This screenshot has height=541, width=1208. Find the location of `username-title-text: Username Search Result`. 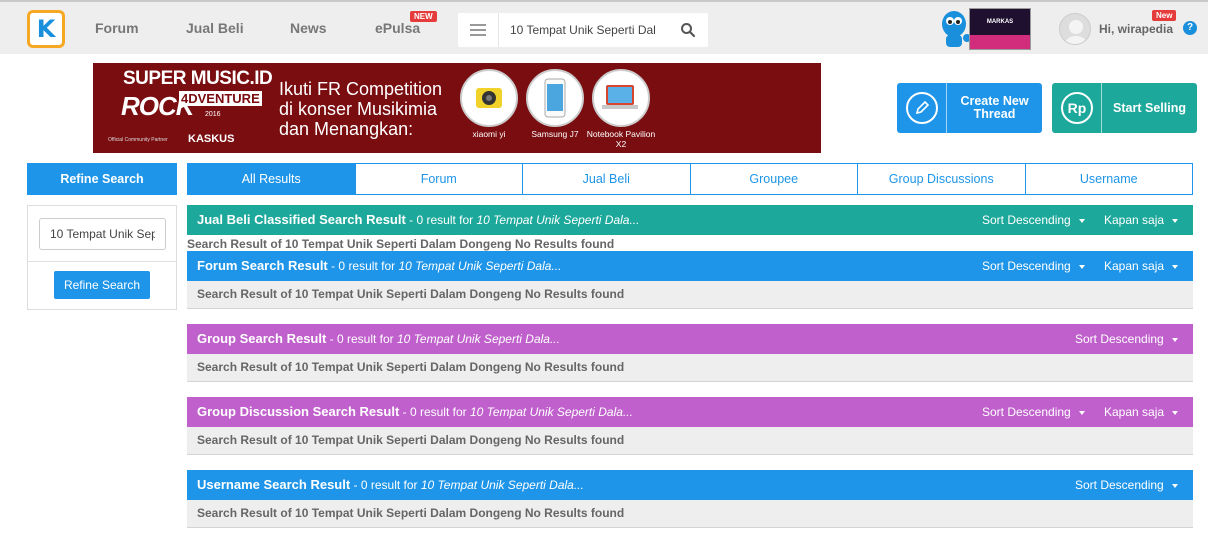

username-title-text: Username Search Result is located at coordinates (274, 484).